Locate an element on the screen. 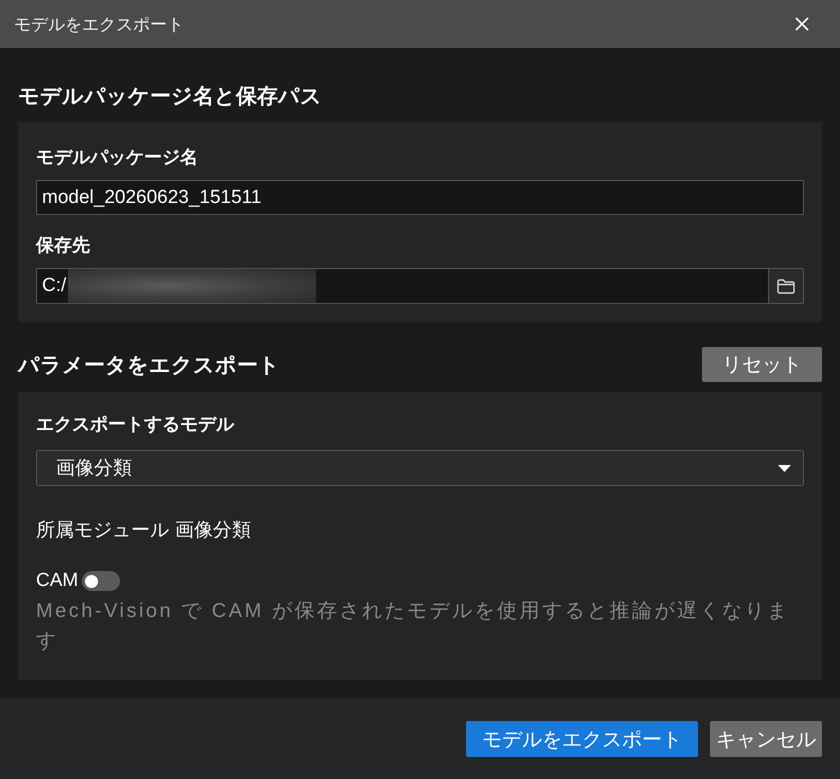  section-heading: パラメータをエクスポート is located at coordinates (149, 365).